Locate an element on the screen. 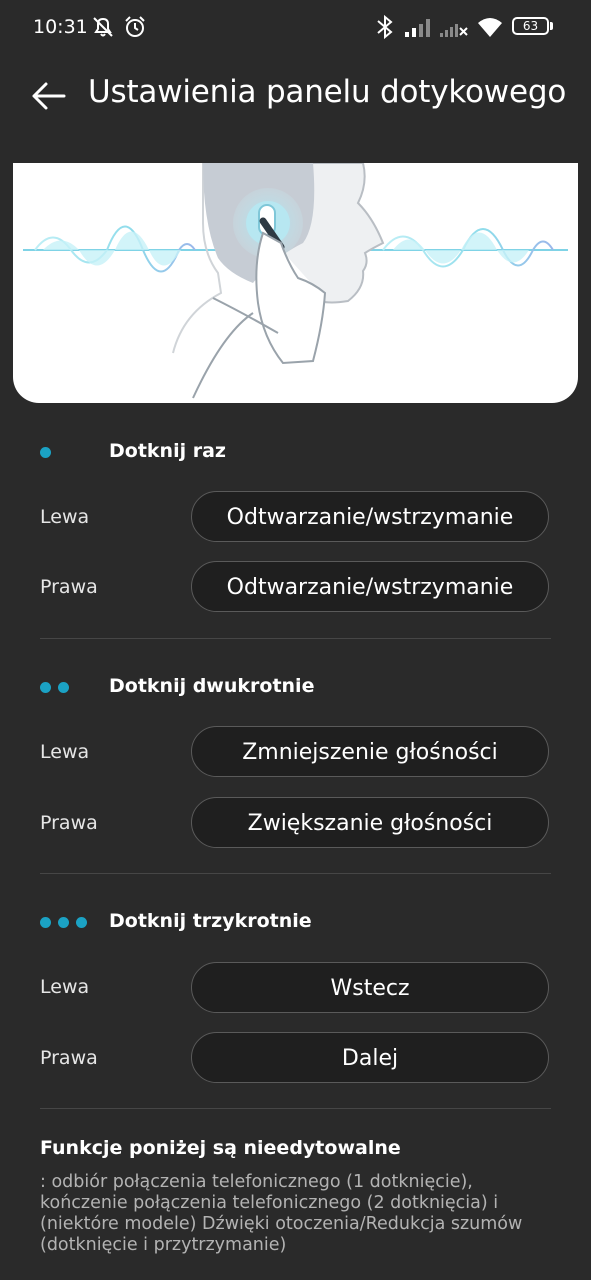 The width and height of the screenshot is (591, 1280). three-dots-icon is located at coordinates (67, 922).